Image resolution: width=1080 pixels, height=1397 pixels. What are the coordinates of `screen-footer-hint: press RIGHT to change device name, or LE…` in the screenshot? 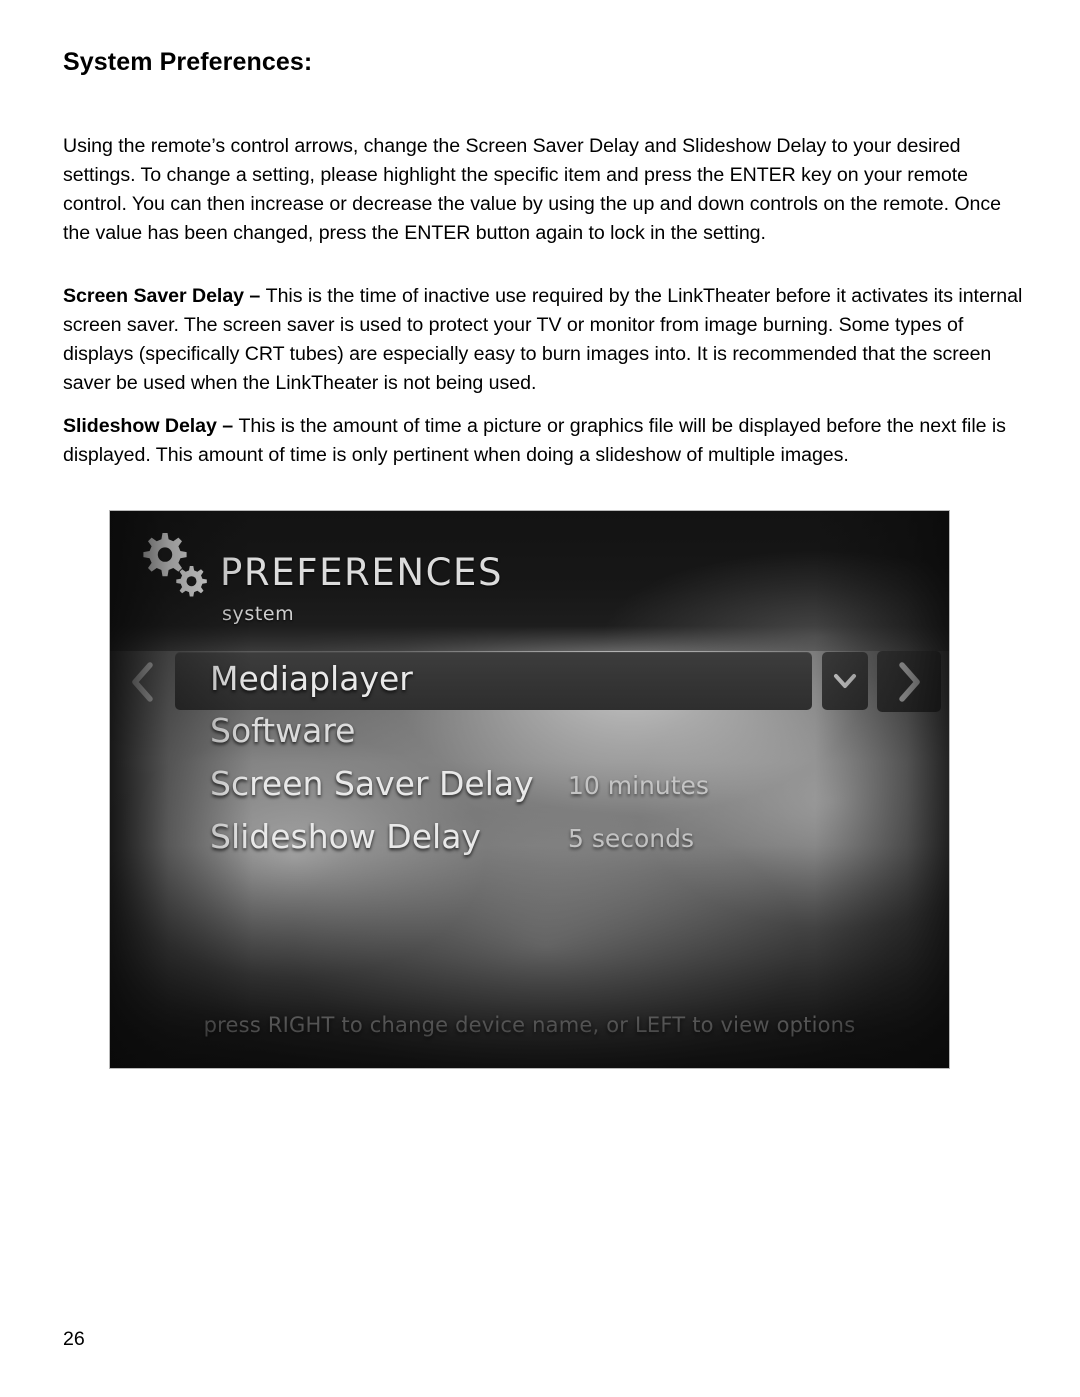 It's located at (529, 1025).